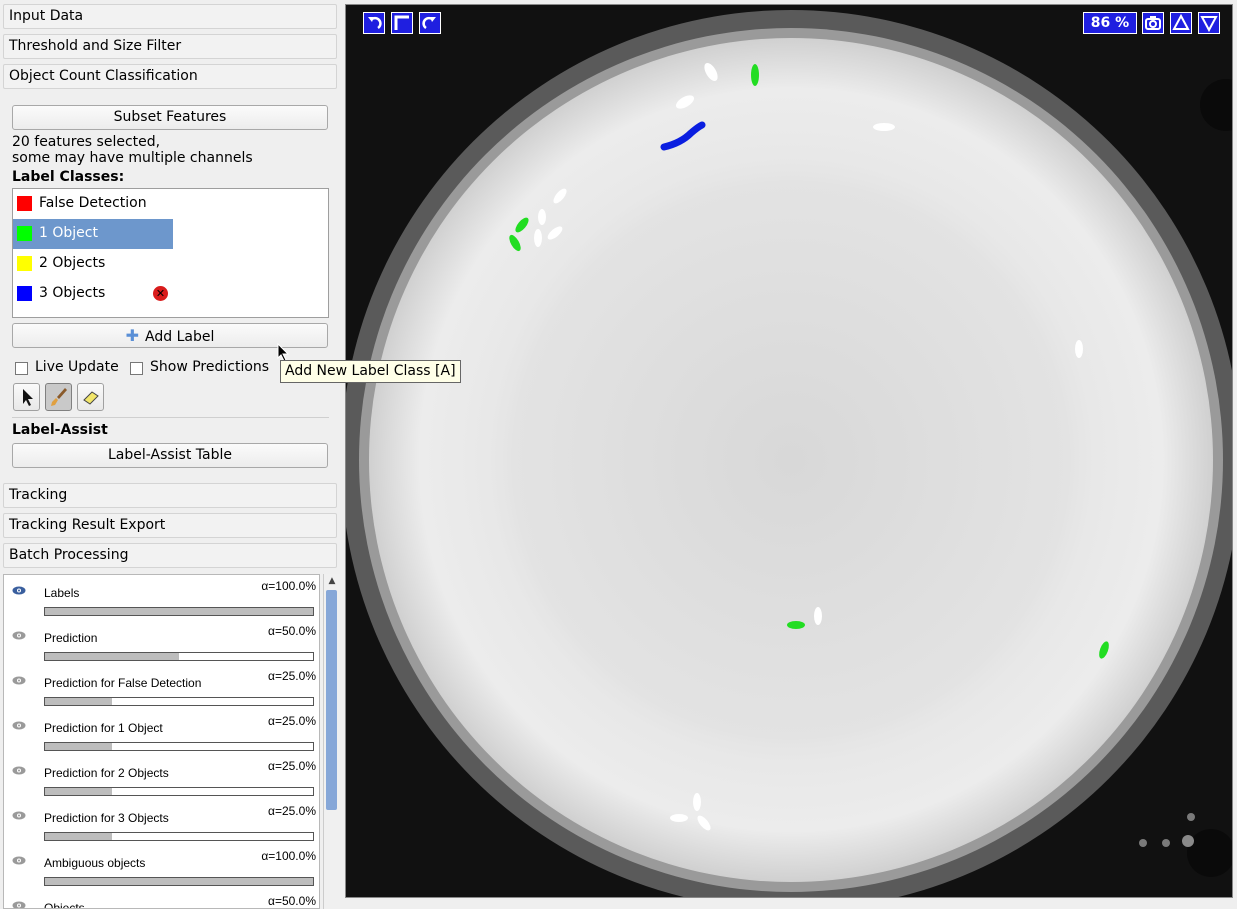  I want to click on applet-batch-processing: Batch Processing, so click(170, 555).